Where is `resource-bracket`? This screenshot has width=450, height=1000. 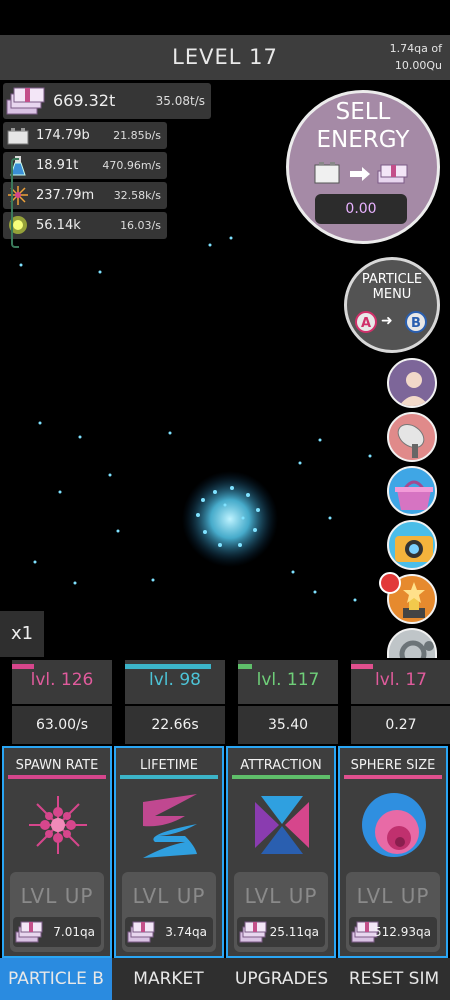
resource-bracket is located at coordinates (15, 203).